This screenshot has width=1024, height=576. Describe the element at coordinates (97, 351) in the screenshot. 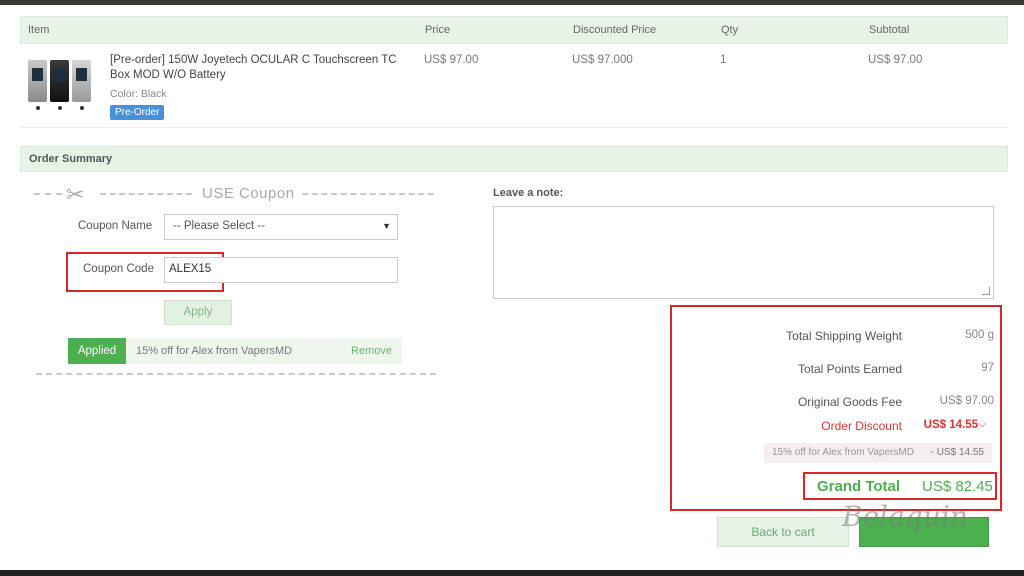

I see `applied-tag: Applied` at that location.